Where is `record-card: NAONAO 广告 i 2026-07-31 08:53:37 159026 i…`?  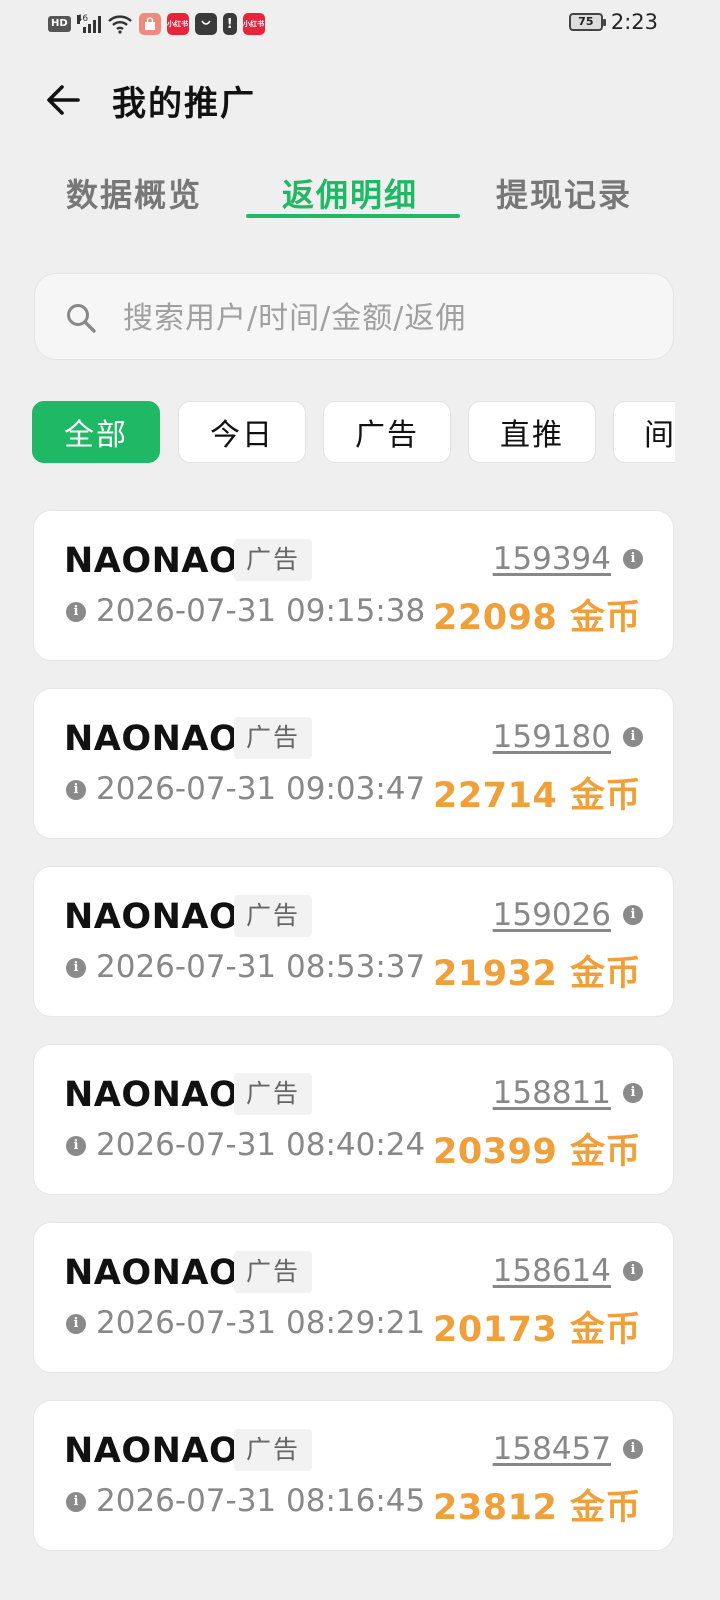 record-card: NAONAO 广告 i 2026-07-31 08:53:37 159026 i… is located at coordinates (353, 941).